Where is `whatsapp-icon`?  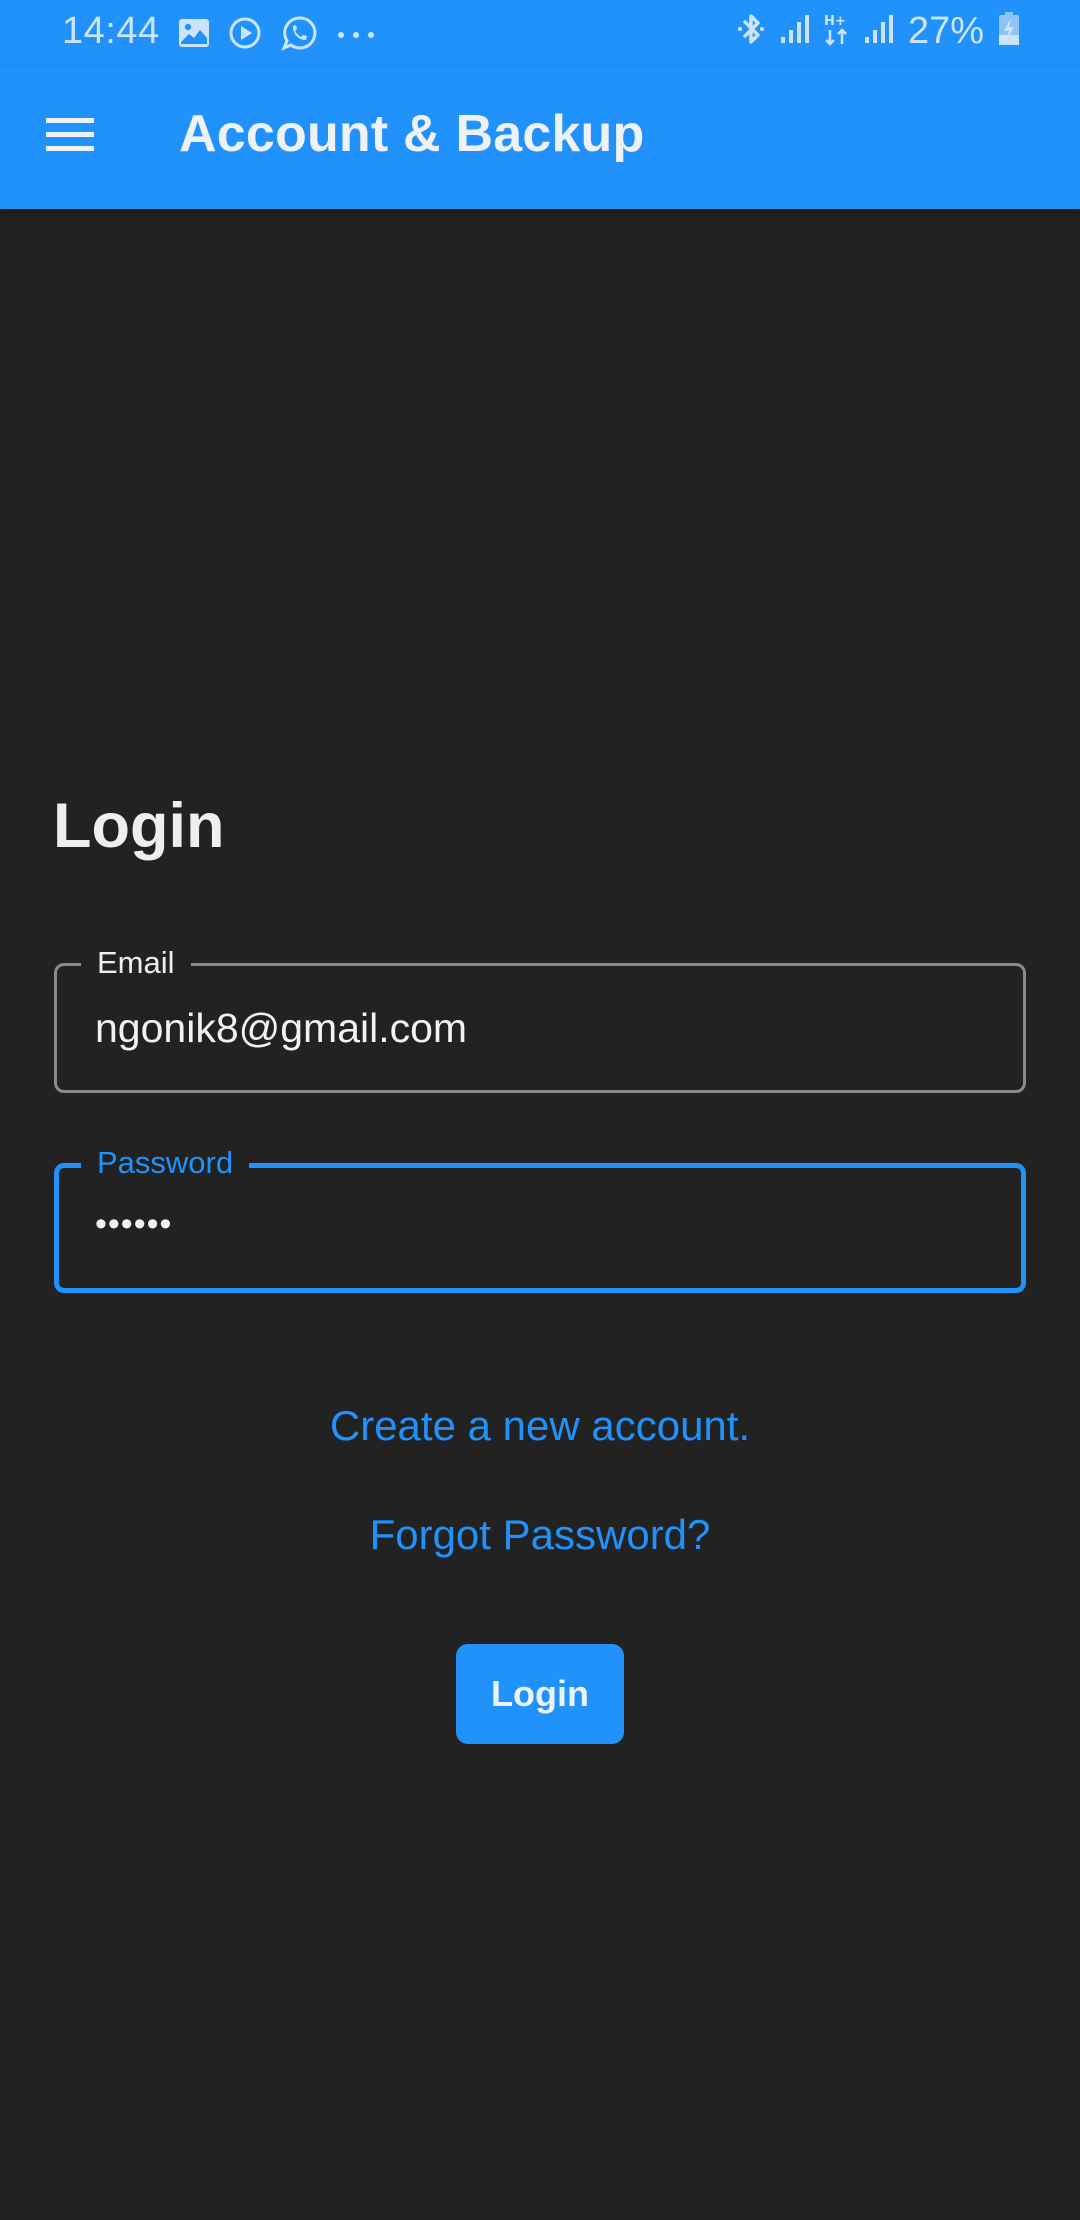
whatsapp-icon is located at coordinates (299, 35).